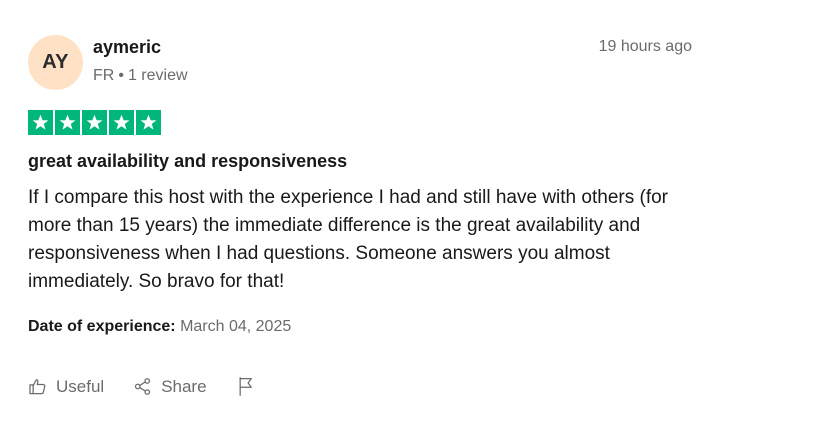  I want to click on date-of-experience: Date of experience: March 04, 2025, so click(159, 327).